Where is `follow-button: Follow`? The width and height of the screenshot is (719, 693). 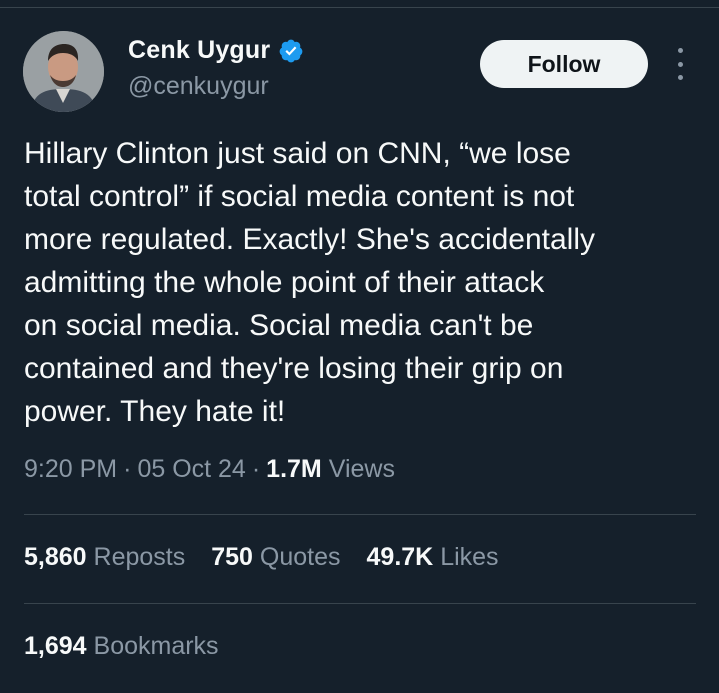 follow-button: Follow is located at coordinates (564, 64).